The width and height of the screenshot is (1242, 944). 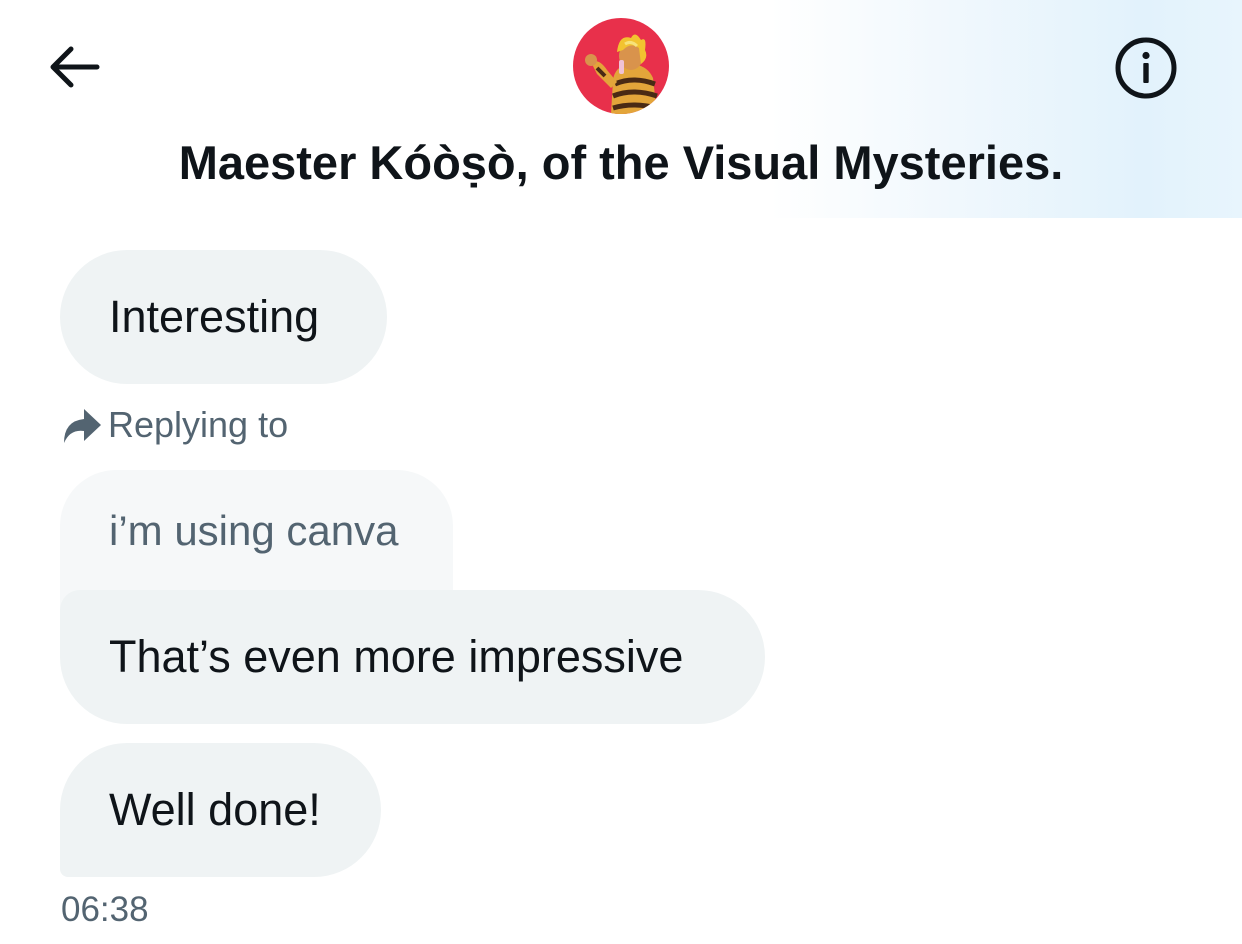 I want to click on replying-to-label: Replying to, so click(x=198, y=424).